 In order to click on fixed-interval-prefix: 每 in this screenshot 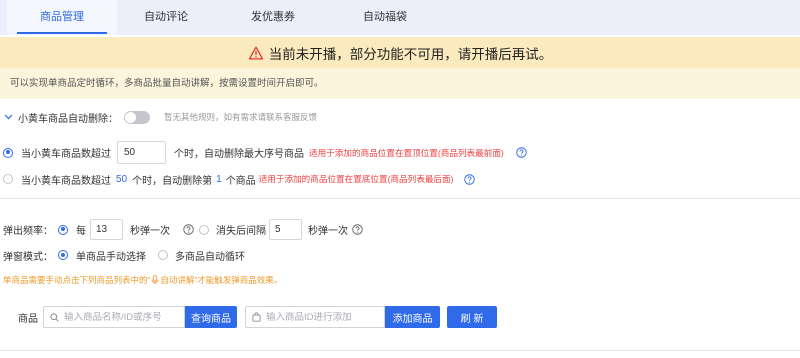, I will do `click(81, 231)`.